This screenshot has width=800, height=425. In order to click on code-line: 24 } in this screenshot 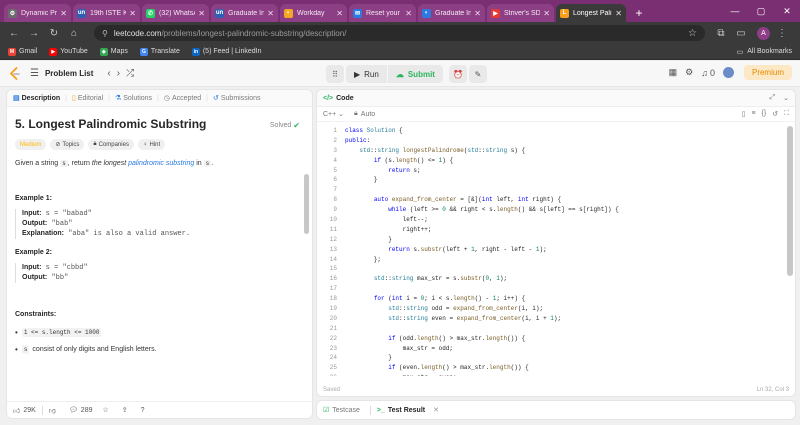, I will do `click(554, 358)`.